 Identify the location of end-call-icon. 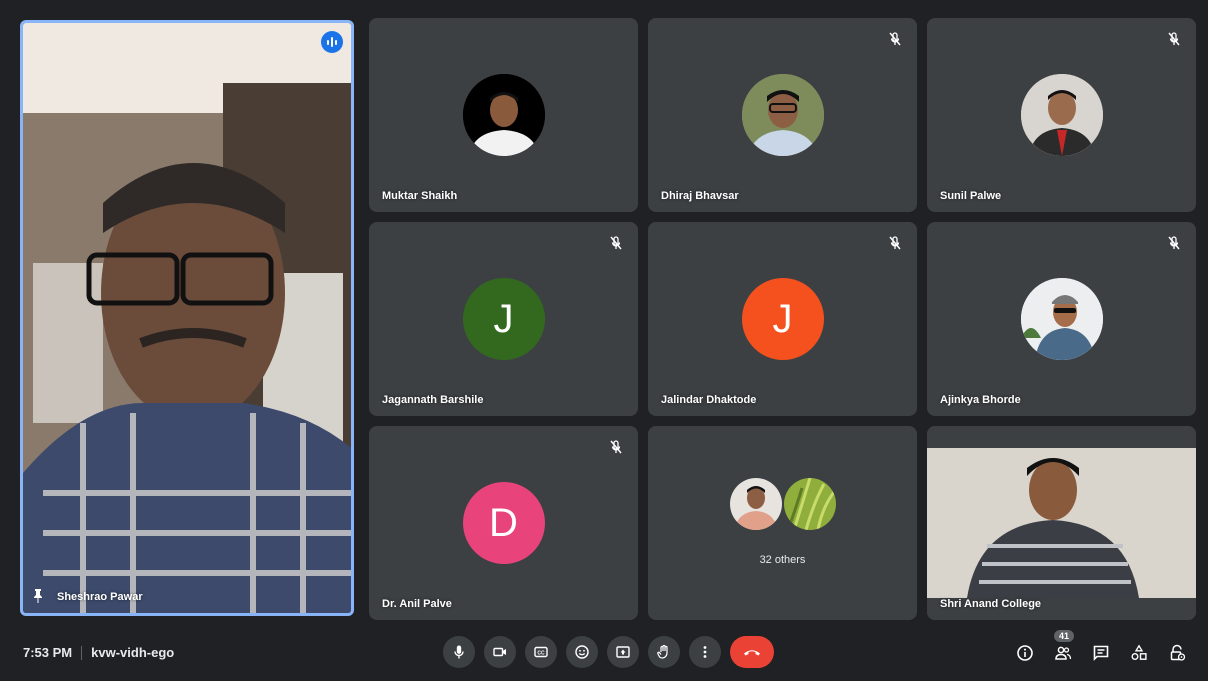
(752, 653).